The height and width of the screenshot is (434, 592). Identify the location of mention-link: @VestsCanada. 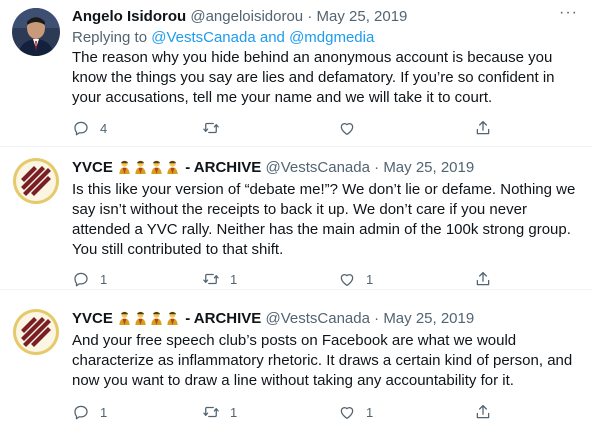
(203, 37).